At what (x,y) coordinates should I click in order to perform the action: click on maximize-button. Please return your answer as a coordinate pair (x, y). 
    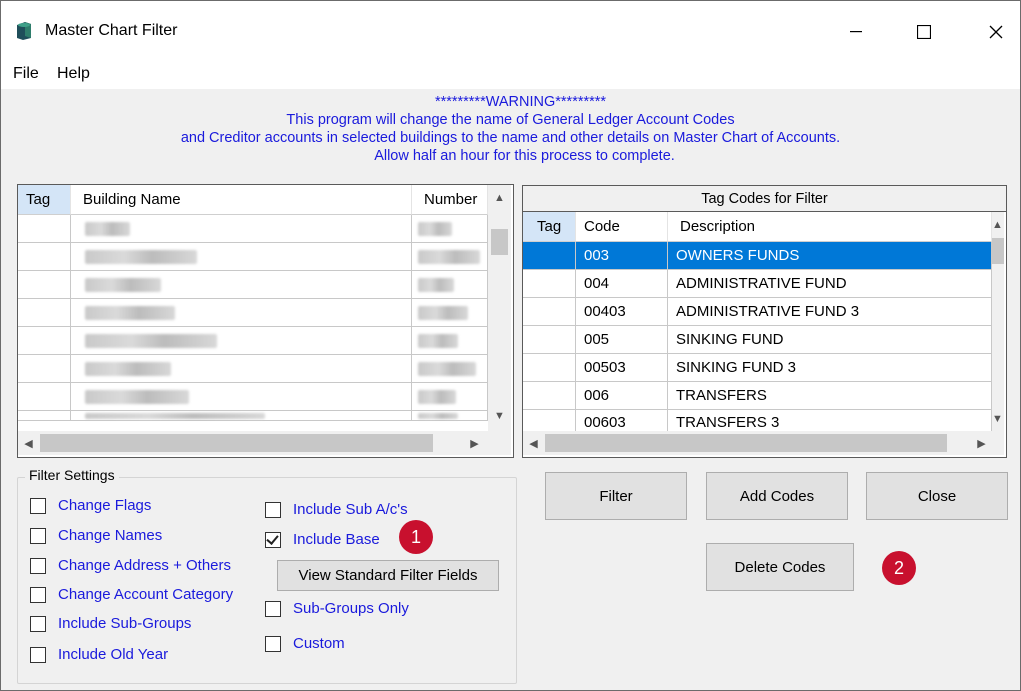
    Looking at the image, I should click on (924, 32).